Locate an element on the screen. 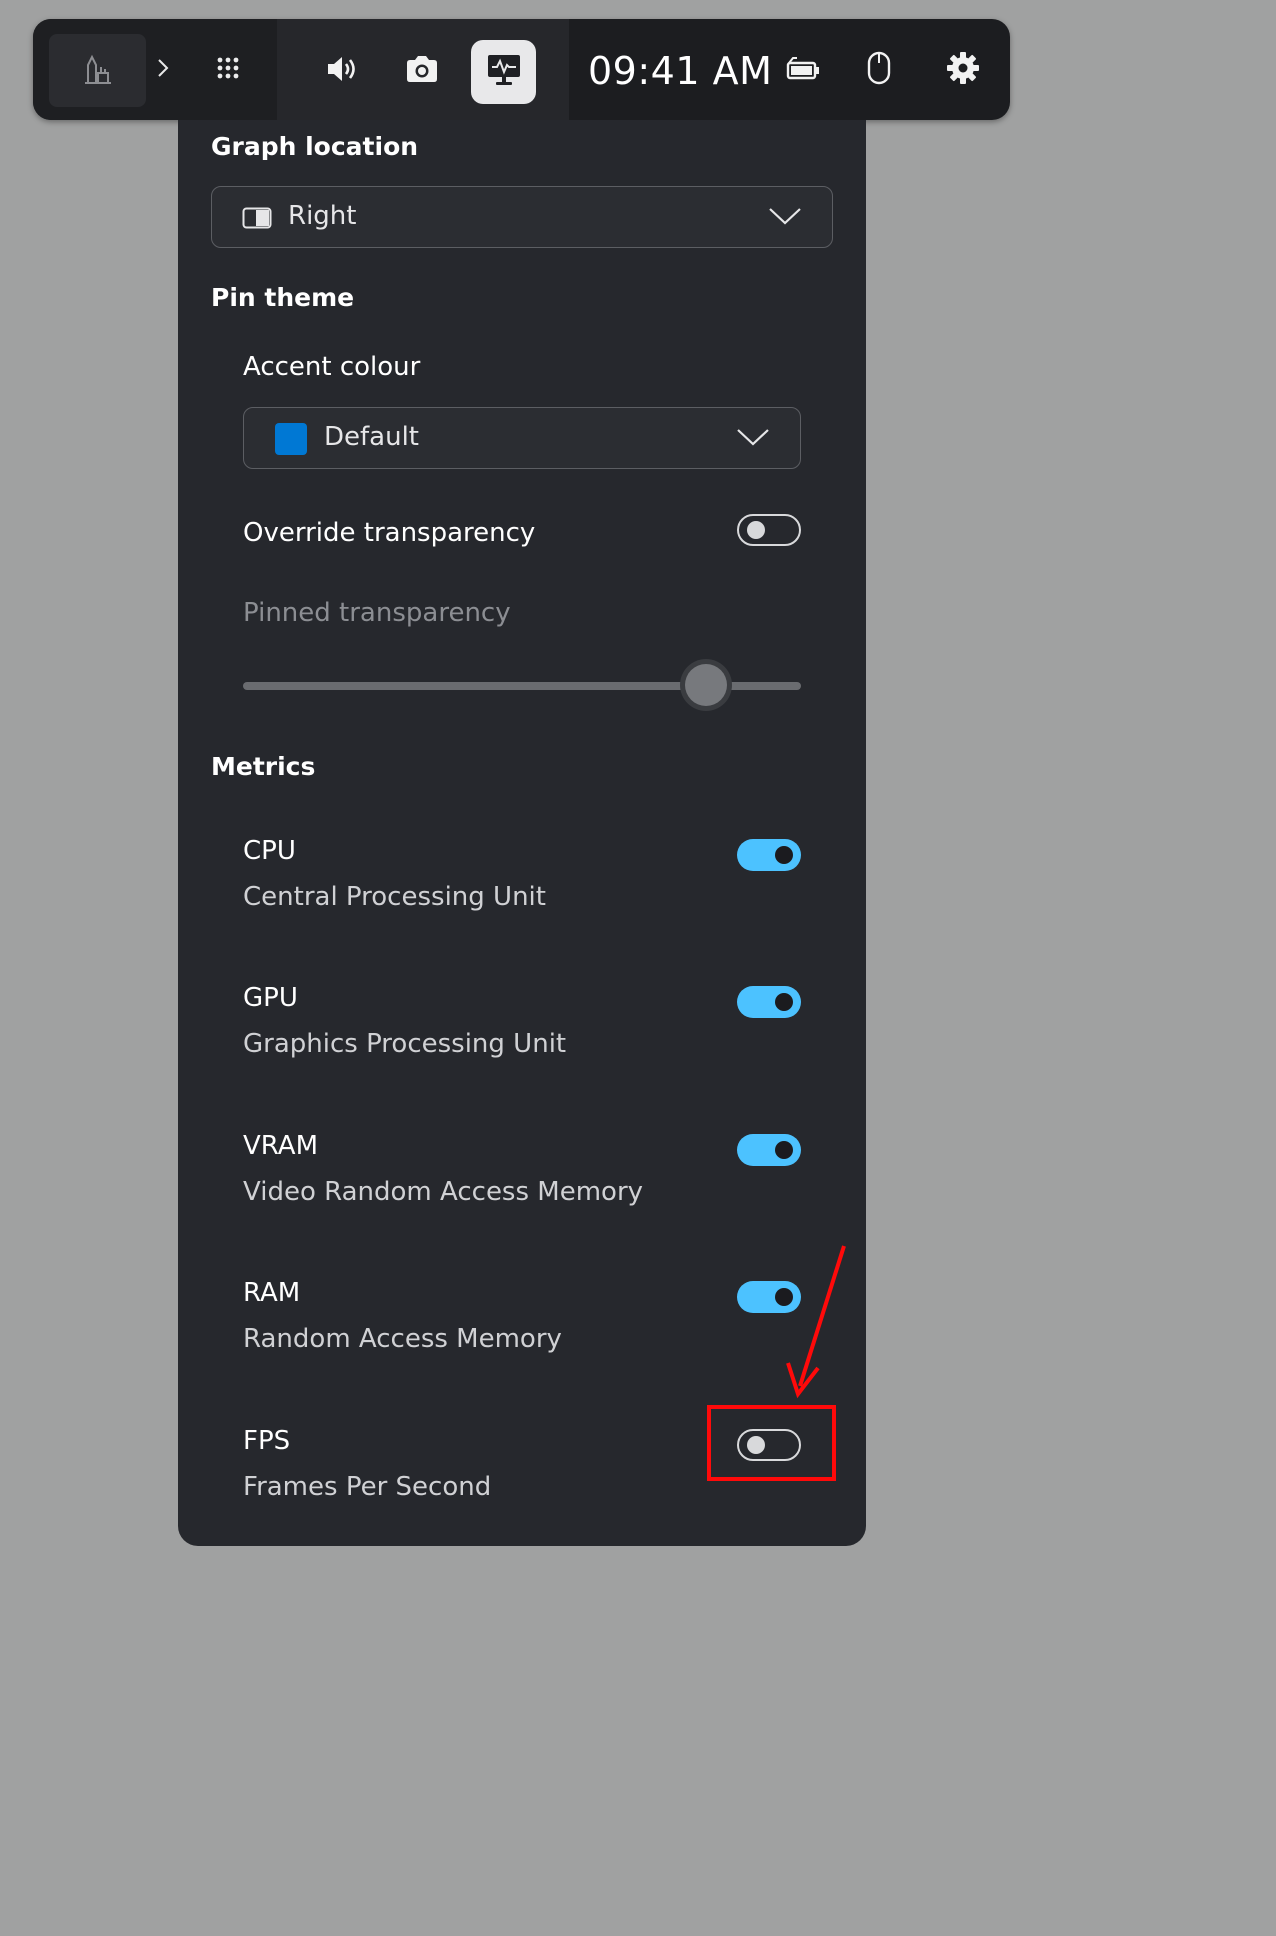  metrics-title: Metrics is located at coordinates (263, 766).